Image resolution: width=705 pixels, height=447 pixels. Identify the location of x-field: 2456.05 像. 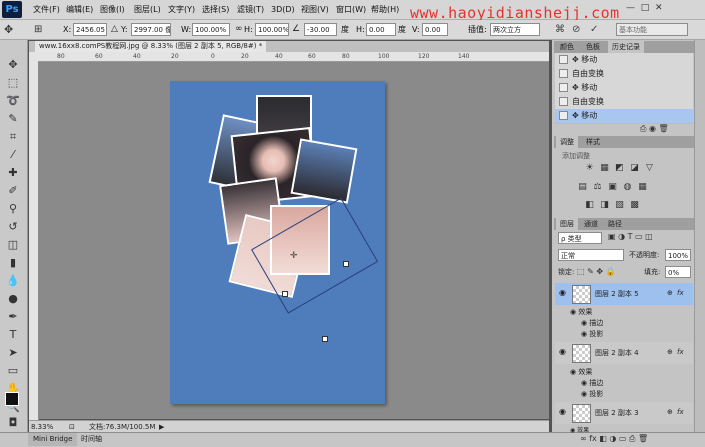
(90, 29).